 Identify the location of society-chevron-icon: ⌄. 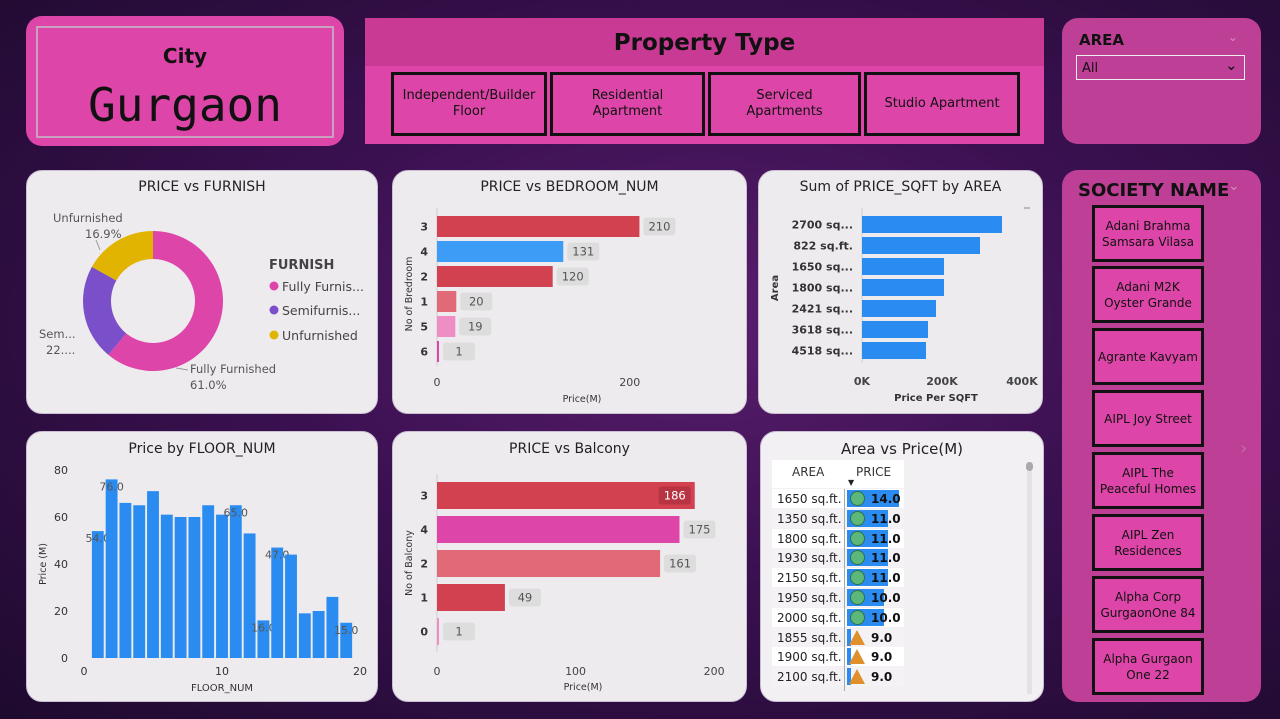
(1234, 186).